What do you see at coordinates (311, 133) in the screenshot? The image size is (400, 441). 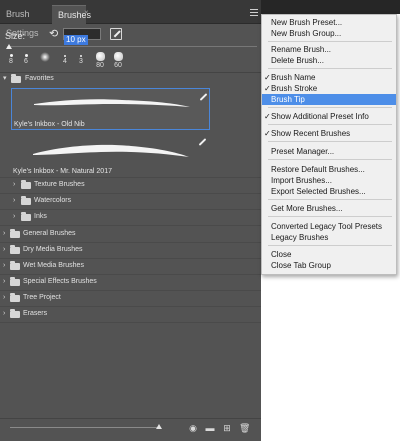 I see `menu-item-label: Show Recent Brushes` at bounding box center [311, 133].